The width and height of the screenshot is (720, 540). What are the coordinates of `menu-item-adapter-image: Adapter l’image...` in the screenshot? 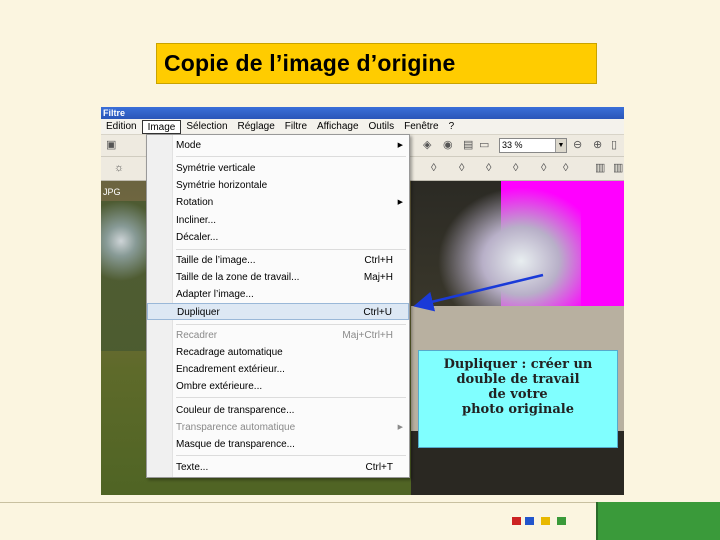 It's located at (278, 294).